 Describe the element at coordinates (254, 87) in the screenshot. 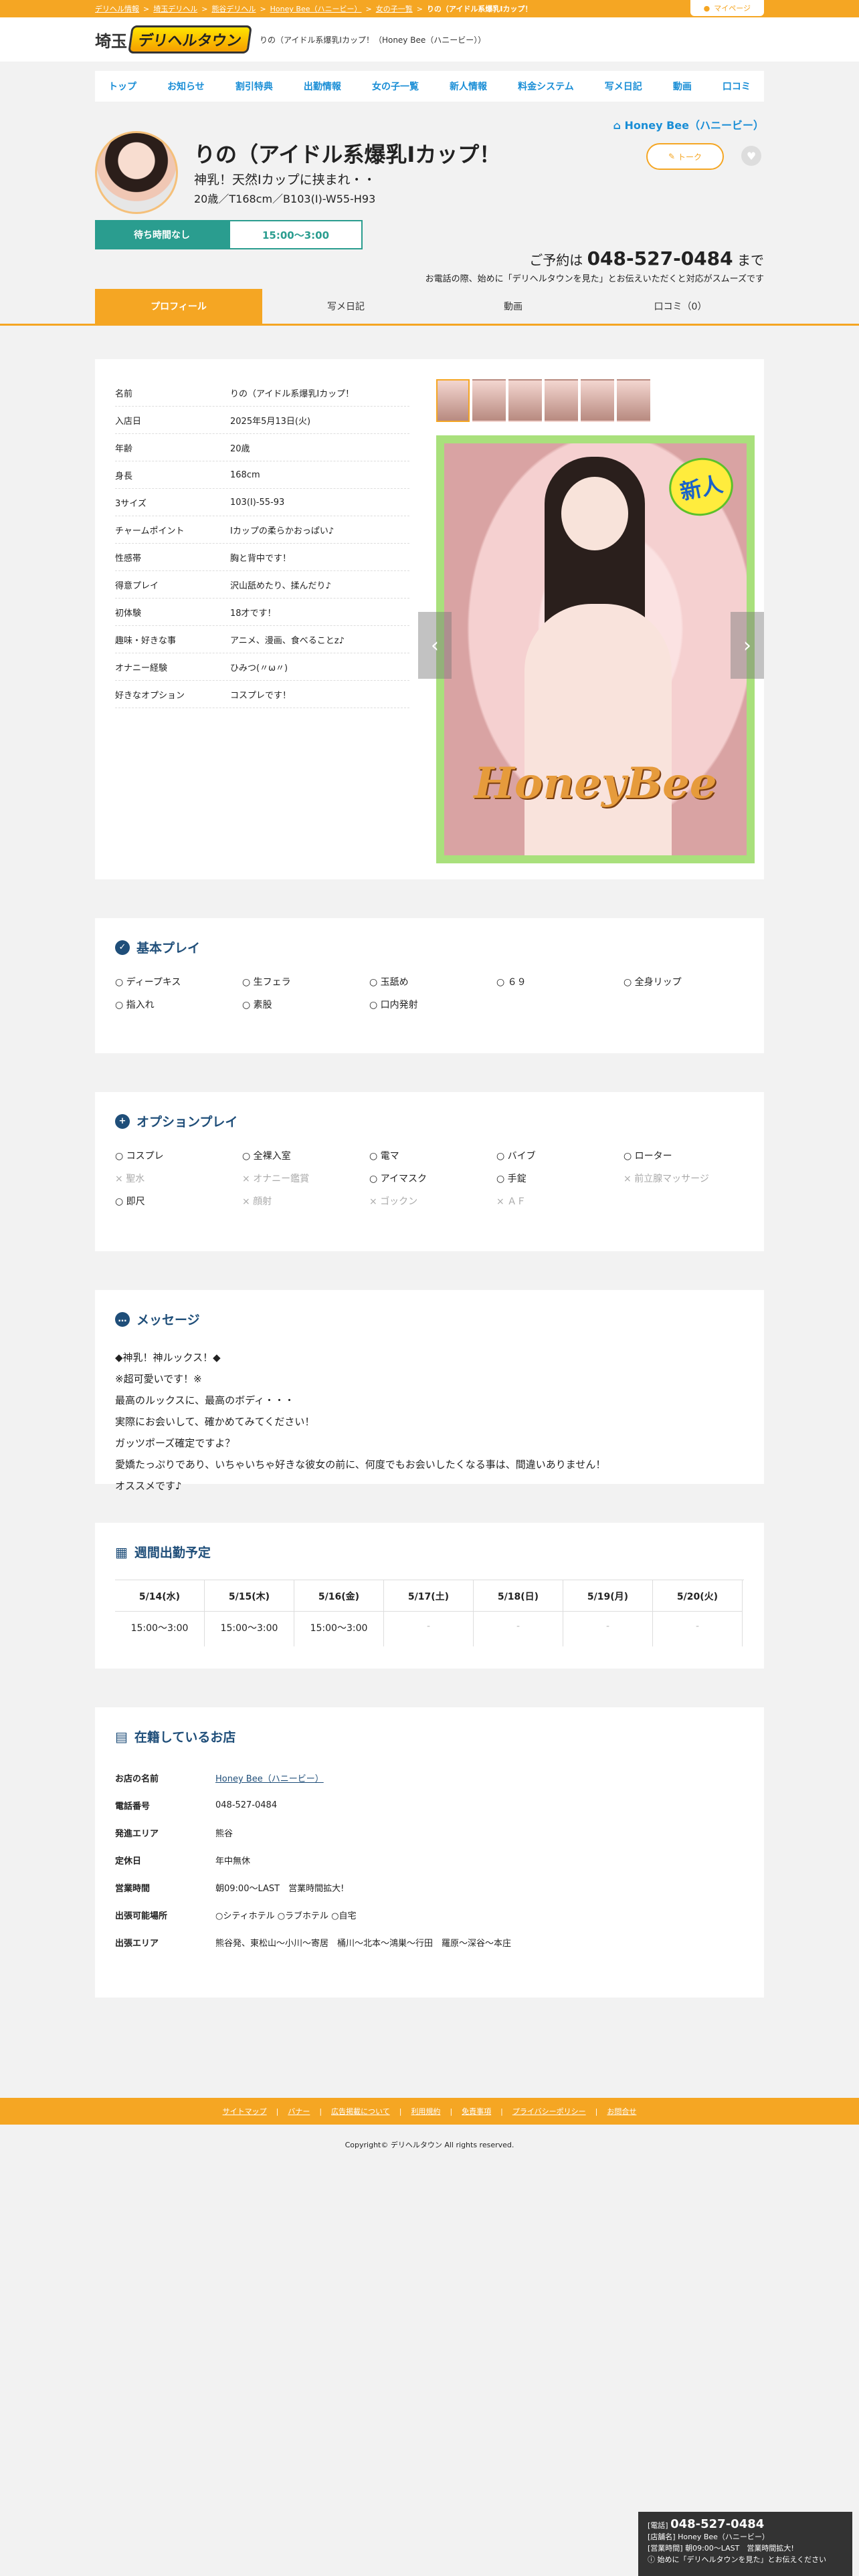

I see `nav-discount: 割引特典` at that location.